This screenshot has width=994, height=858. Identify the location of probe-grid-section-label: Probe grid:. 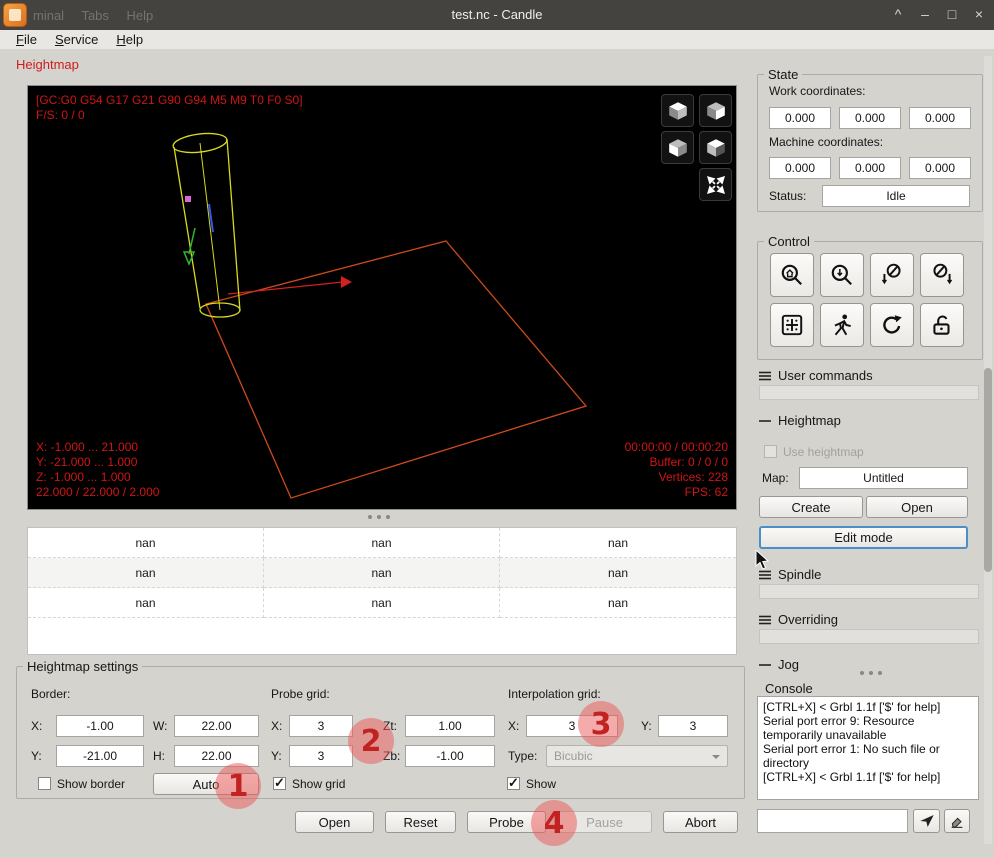
(300, 694).